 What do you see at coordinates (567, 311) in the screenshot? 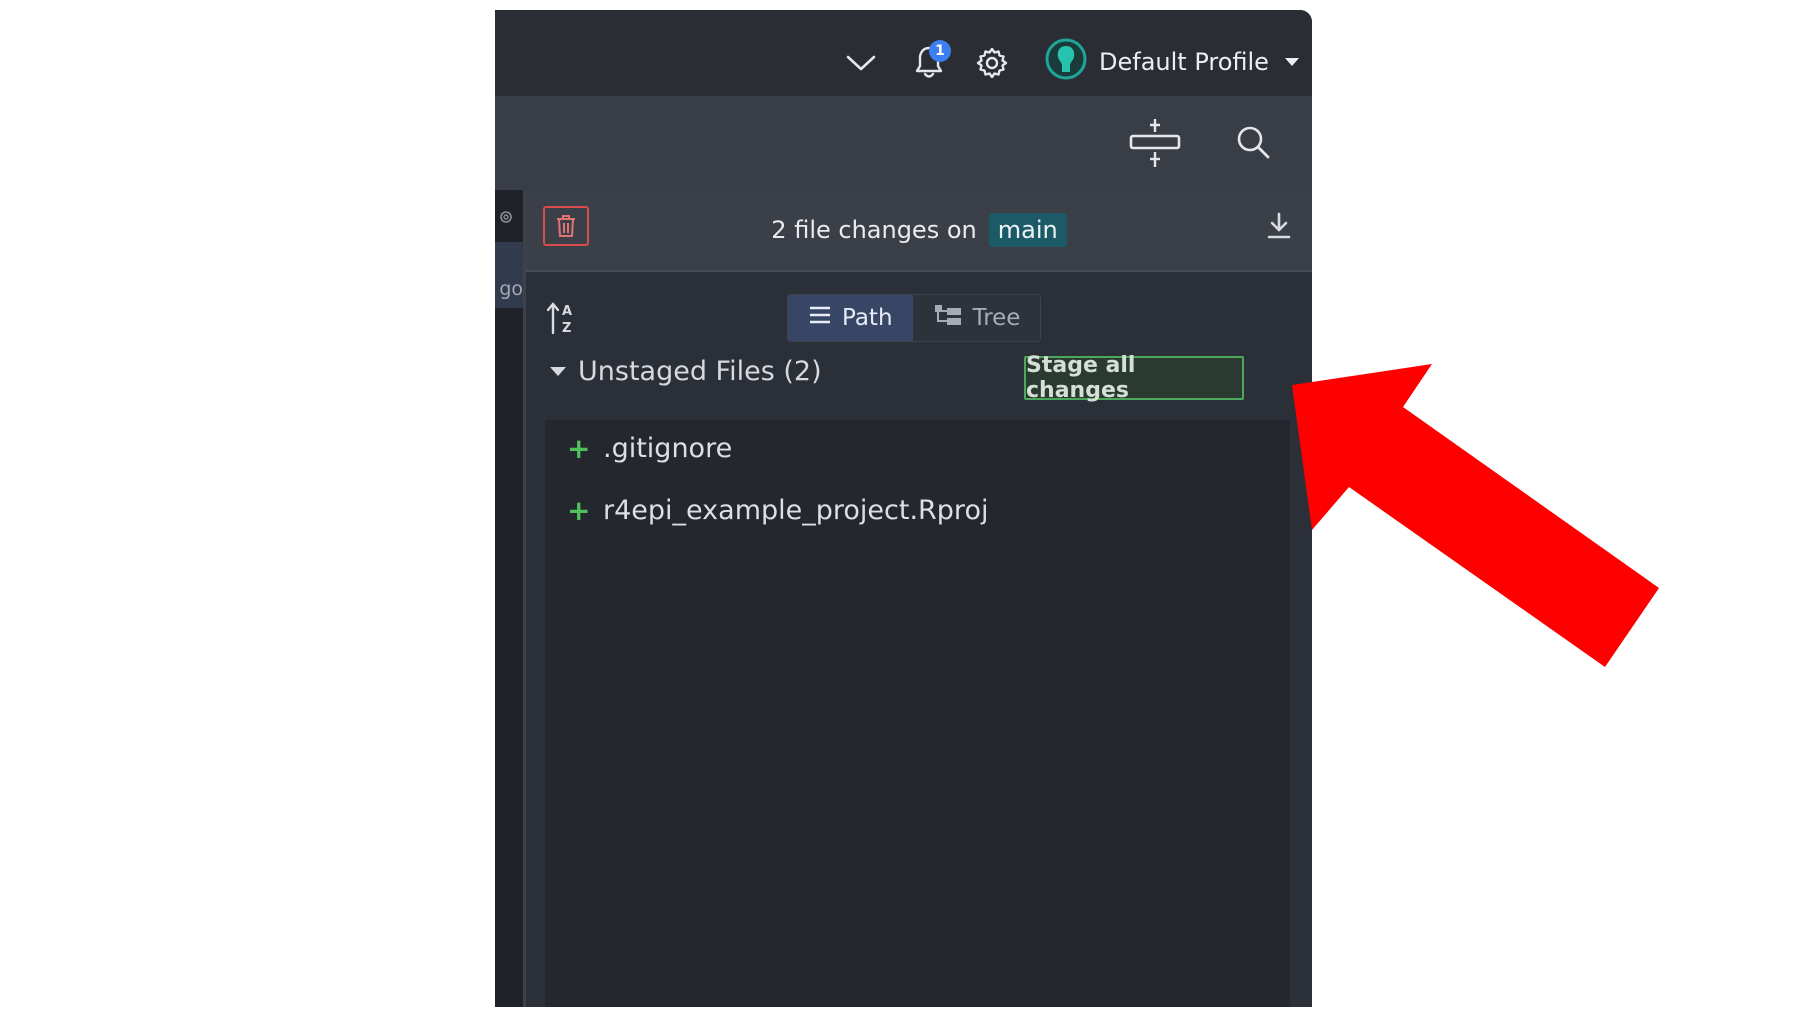
I see `svg-text: A` at bounding box center [567, 311].